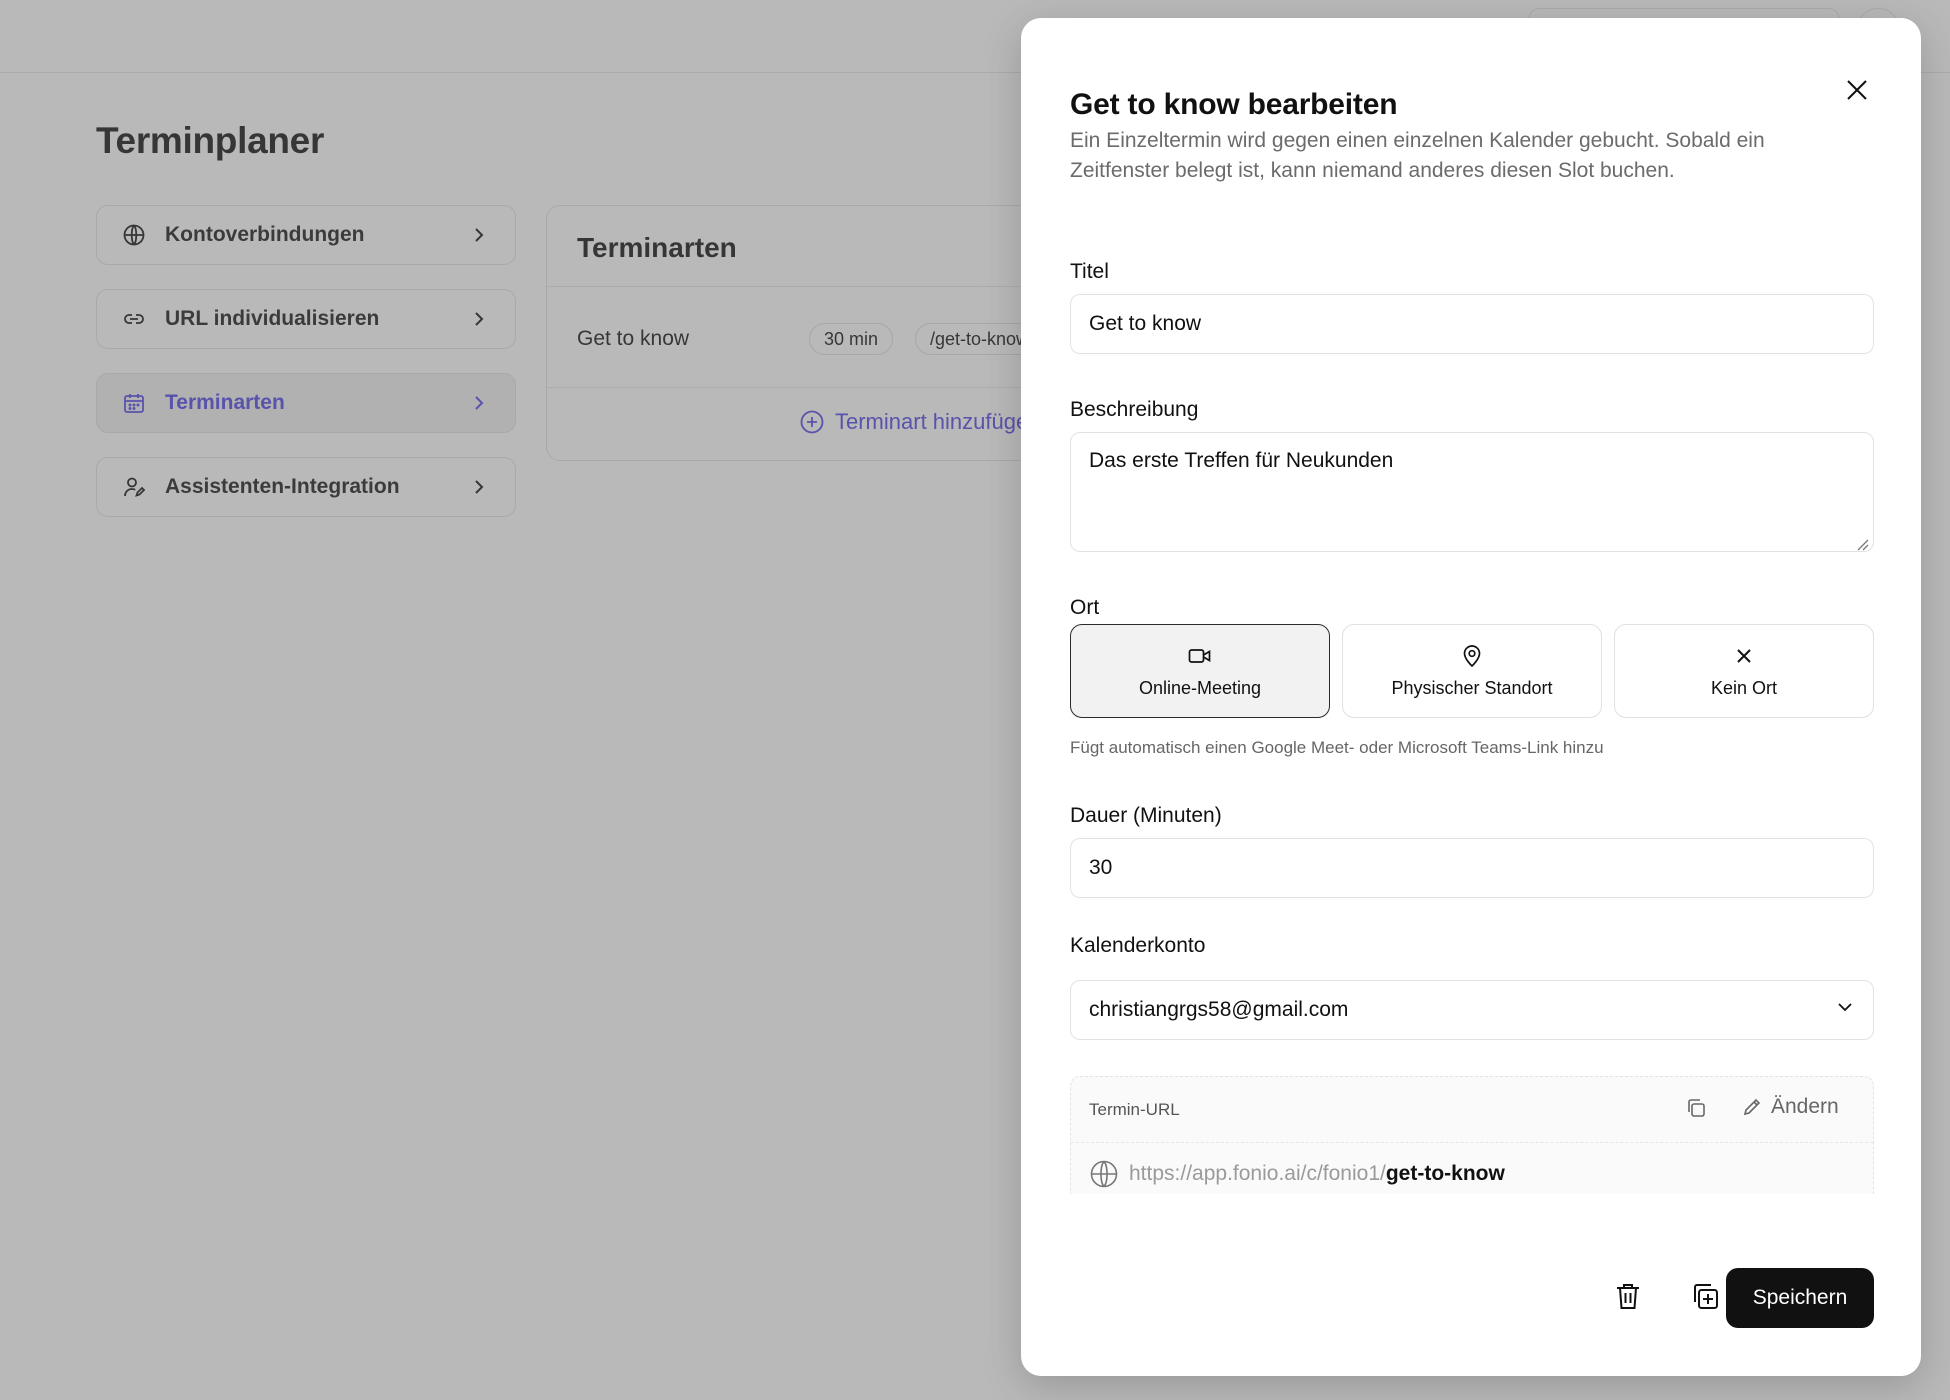 The height and width of the screenshot is (1400, 1950). Describe the element at coordinates (1845, 1010) in the screenshot. I see `chevron-down-icon` at that location.